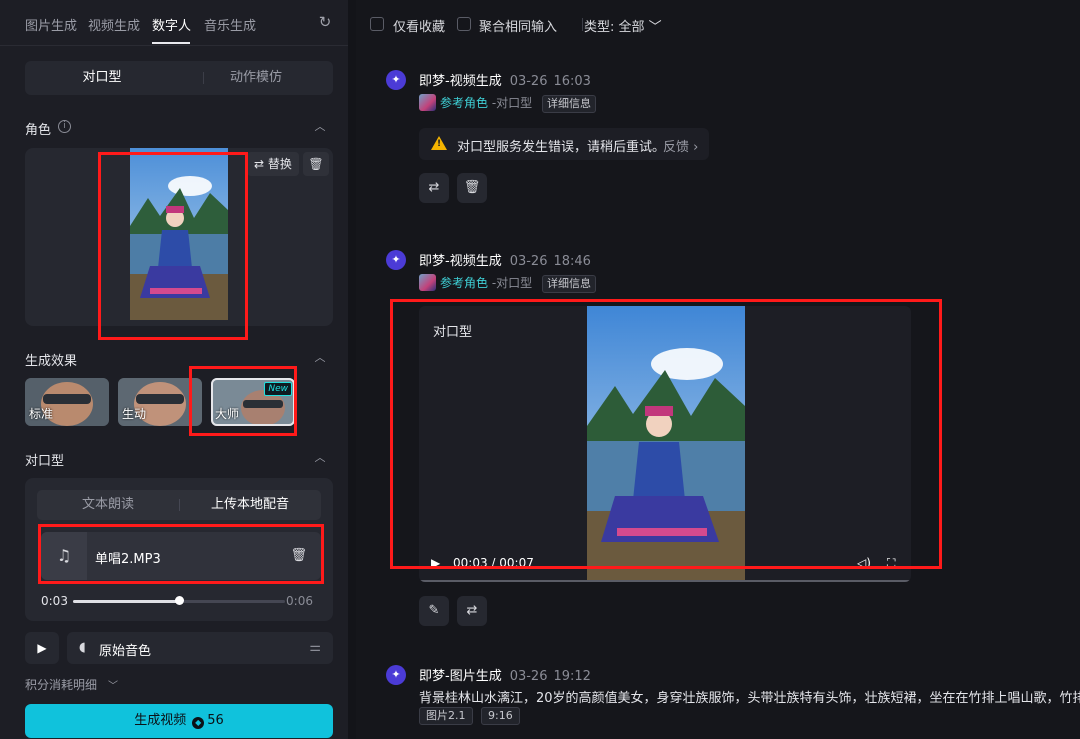  I want to click on post-source: 即梦-图片生成, so click(460, 676).